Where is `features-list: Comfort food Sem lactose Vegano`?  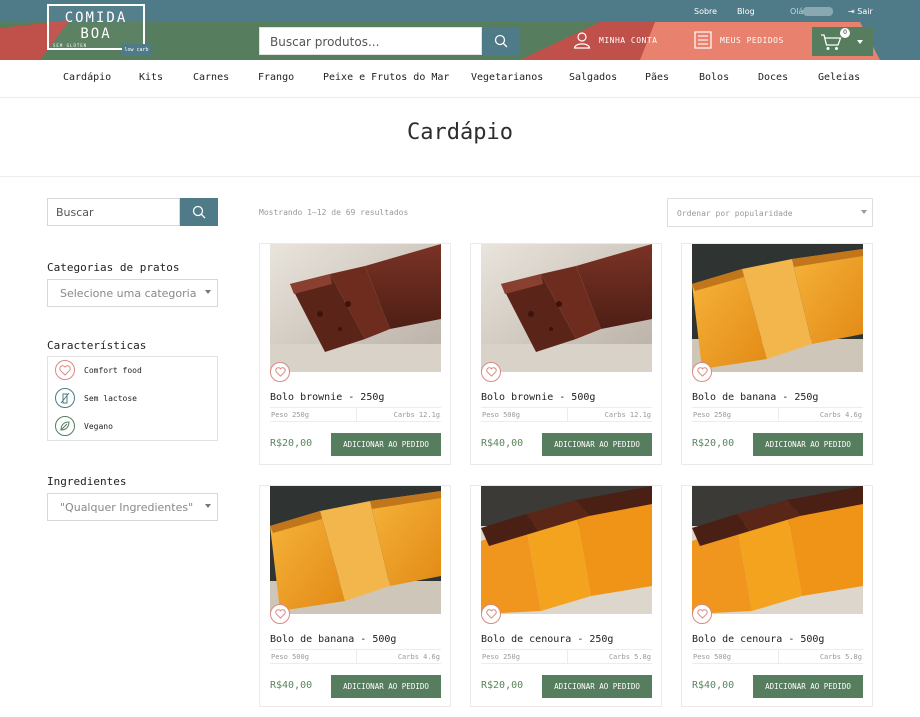 features-list: Comfort food Sem lactose Vegano is located at coordinates (132, 398).